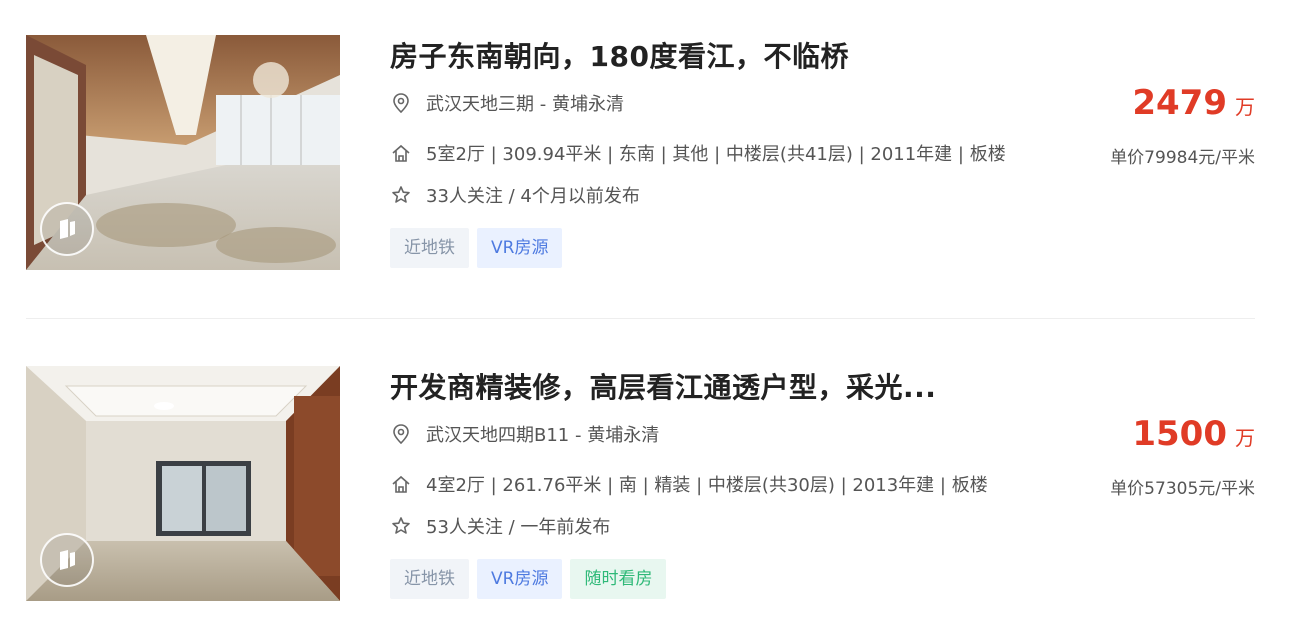 This screenshot has width=1301, height=623. Describe the element at coordinates (1182, 489) in the screenshot. I see `unit-price: 单价57305元/平米` at that location.